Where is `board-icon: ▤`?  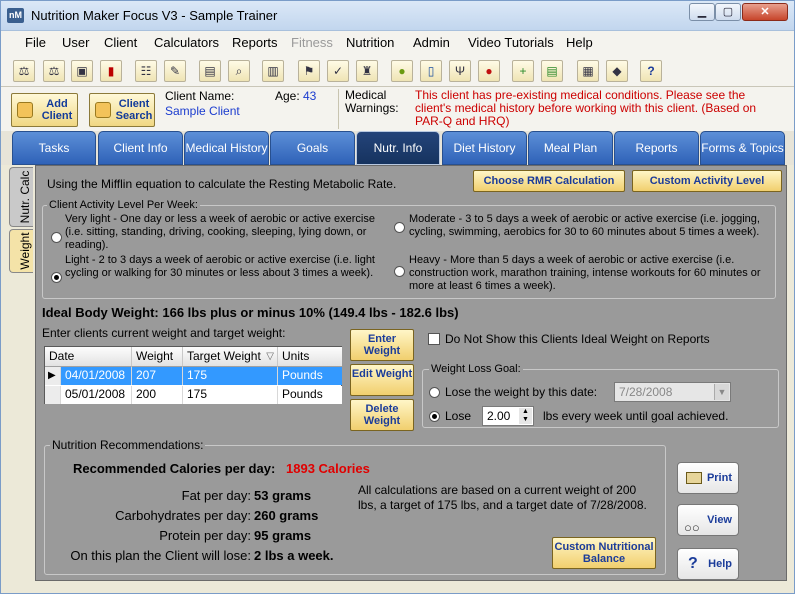
board-icon: ▤ is located at coordinates (210, 71).